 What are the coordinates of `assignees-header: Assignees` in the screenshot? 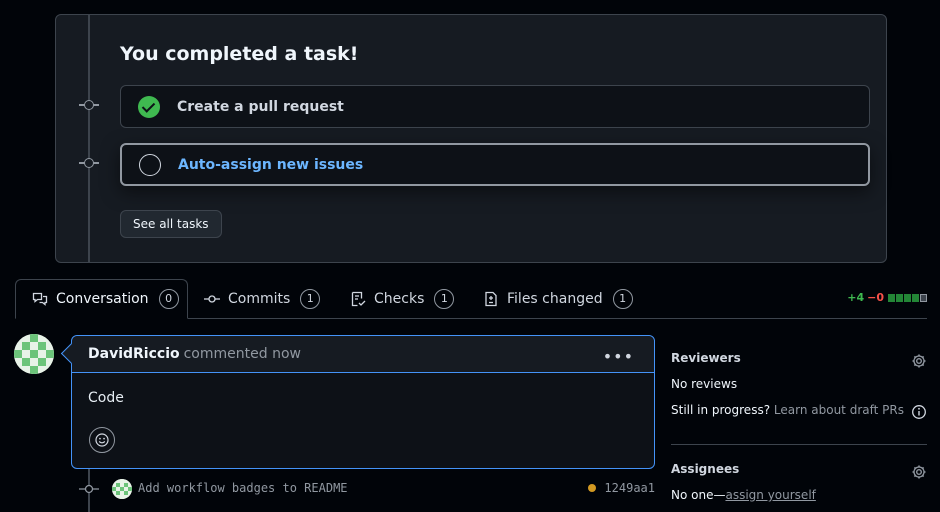 It's located at (799, 472).